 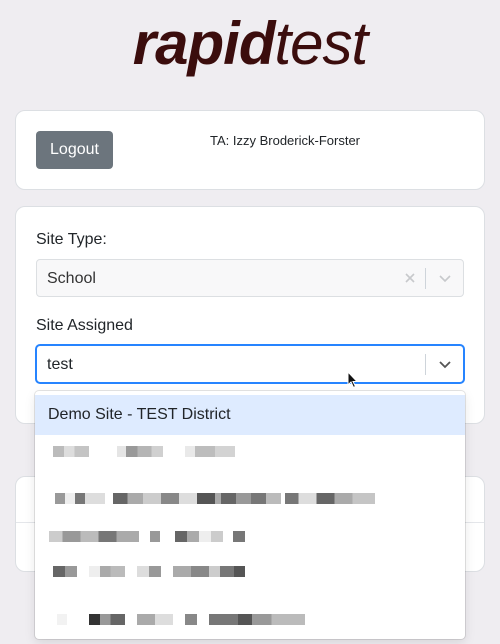 I want to click on site-assigned-label: Site Assigned, so click(x=84, y=325).